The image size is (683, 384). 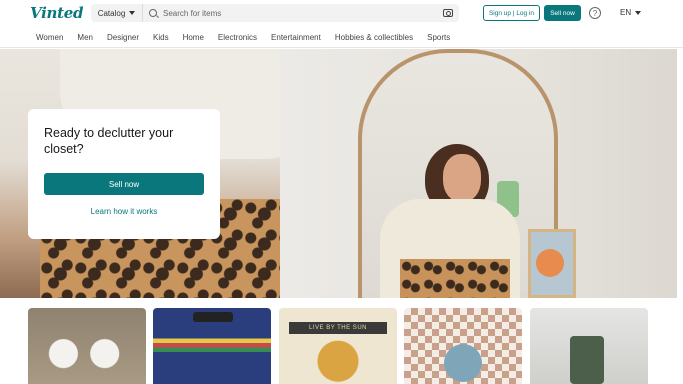 What do you see at coordinates (85, 37) in the screenshot?
I see `nav-item-men: Men` at bounding box center [85, 37].